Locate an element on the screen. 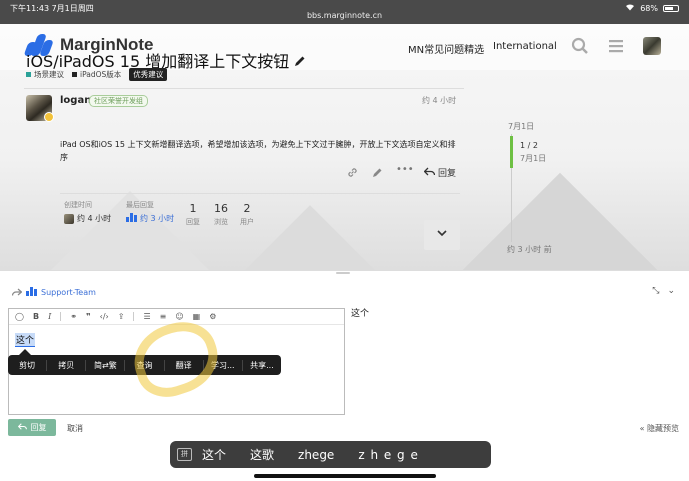 This screenshot has width=689, height=481. gear-icon: ⚙ is located at coordinates (212, 316).